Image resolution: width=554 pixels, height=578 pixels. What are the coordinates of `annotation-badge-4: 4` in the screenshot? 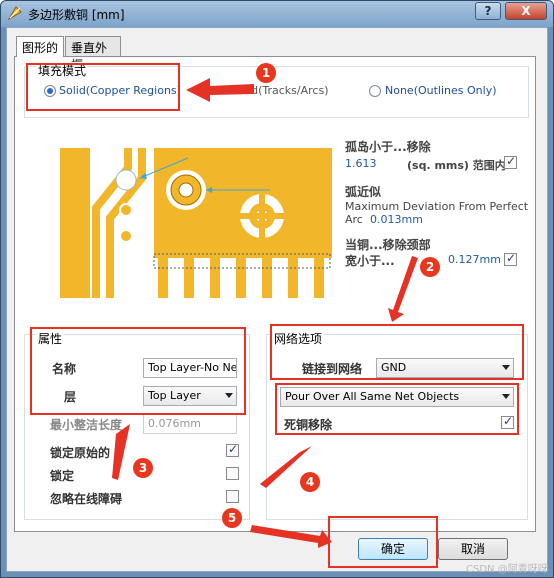 It's located at (310, 482).